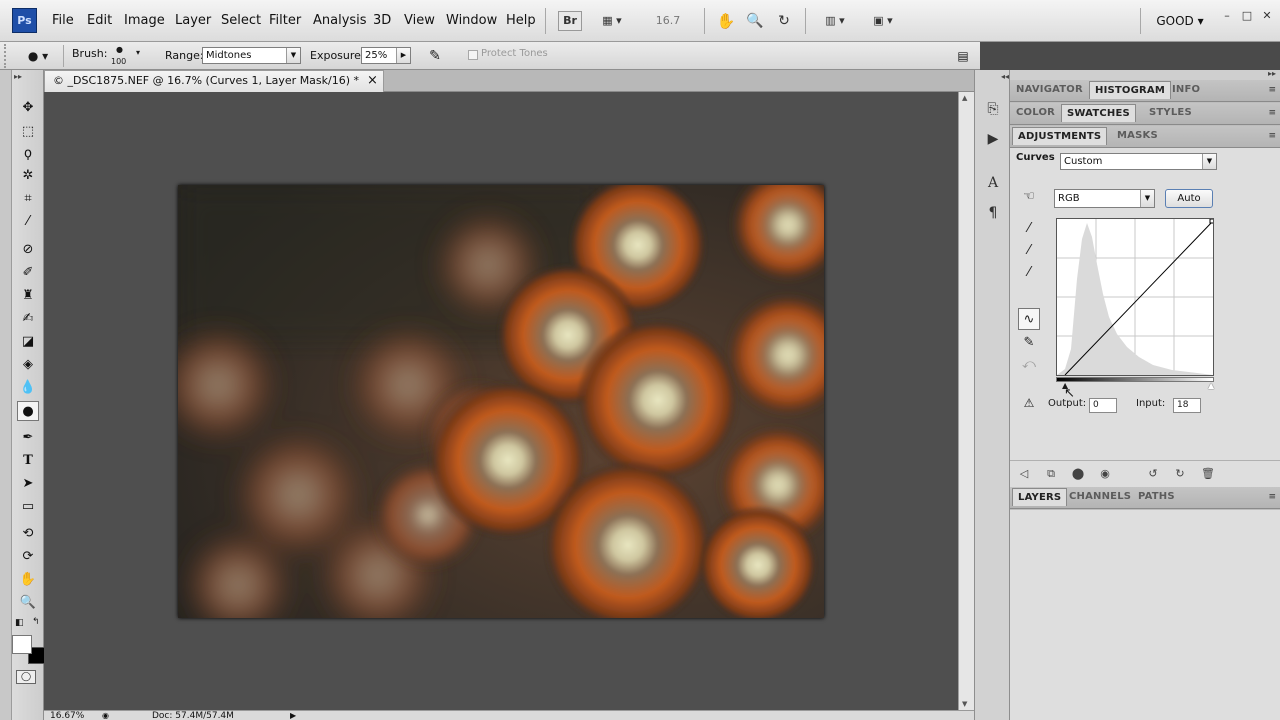  Describe the element at coordinates (7, 56) in the screenshot. I see `options-grip` at that location.